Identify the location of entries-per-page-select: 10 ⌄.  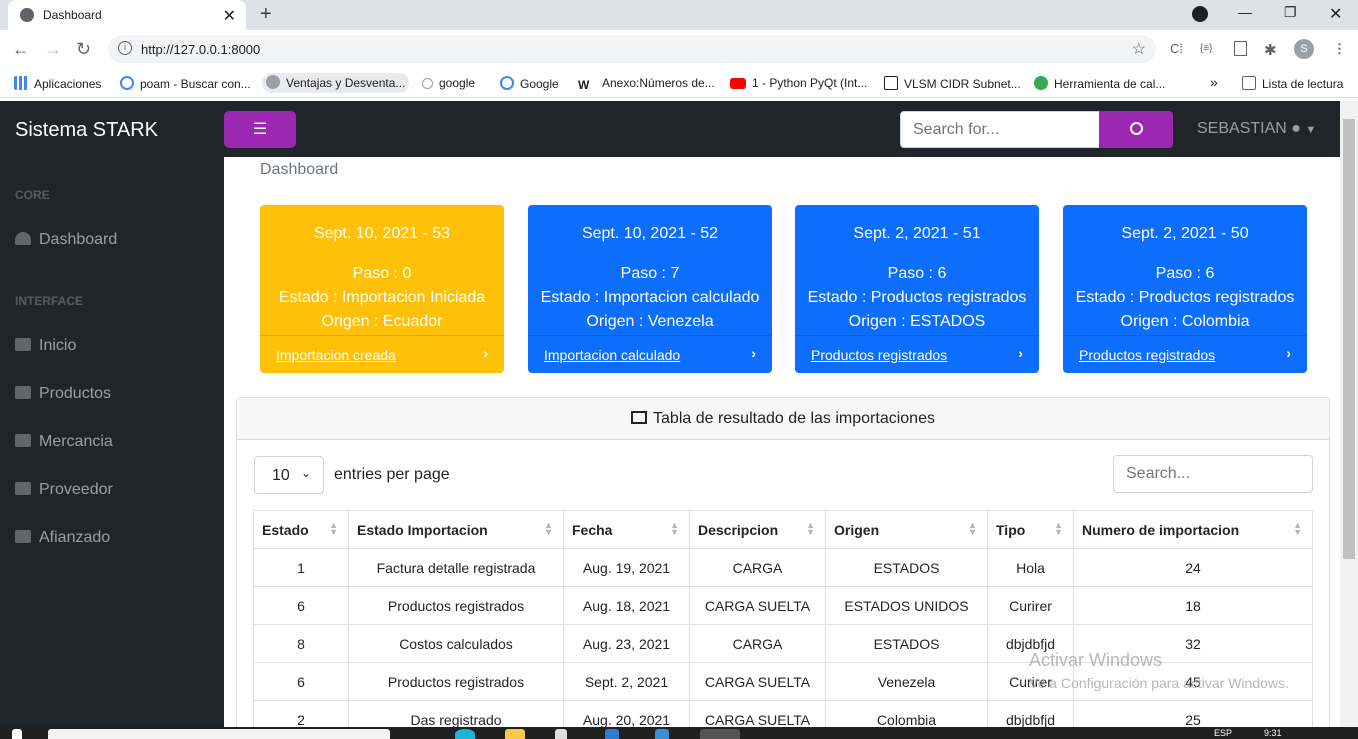
(289, 475).